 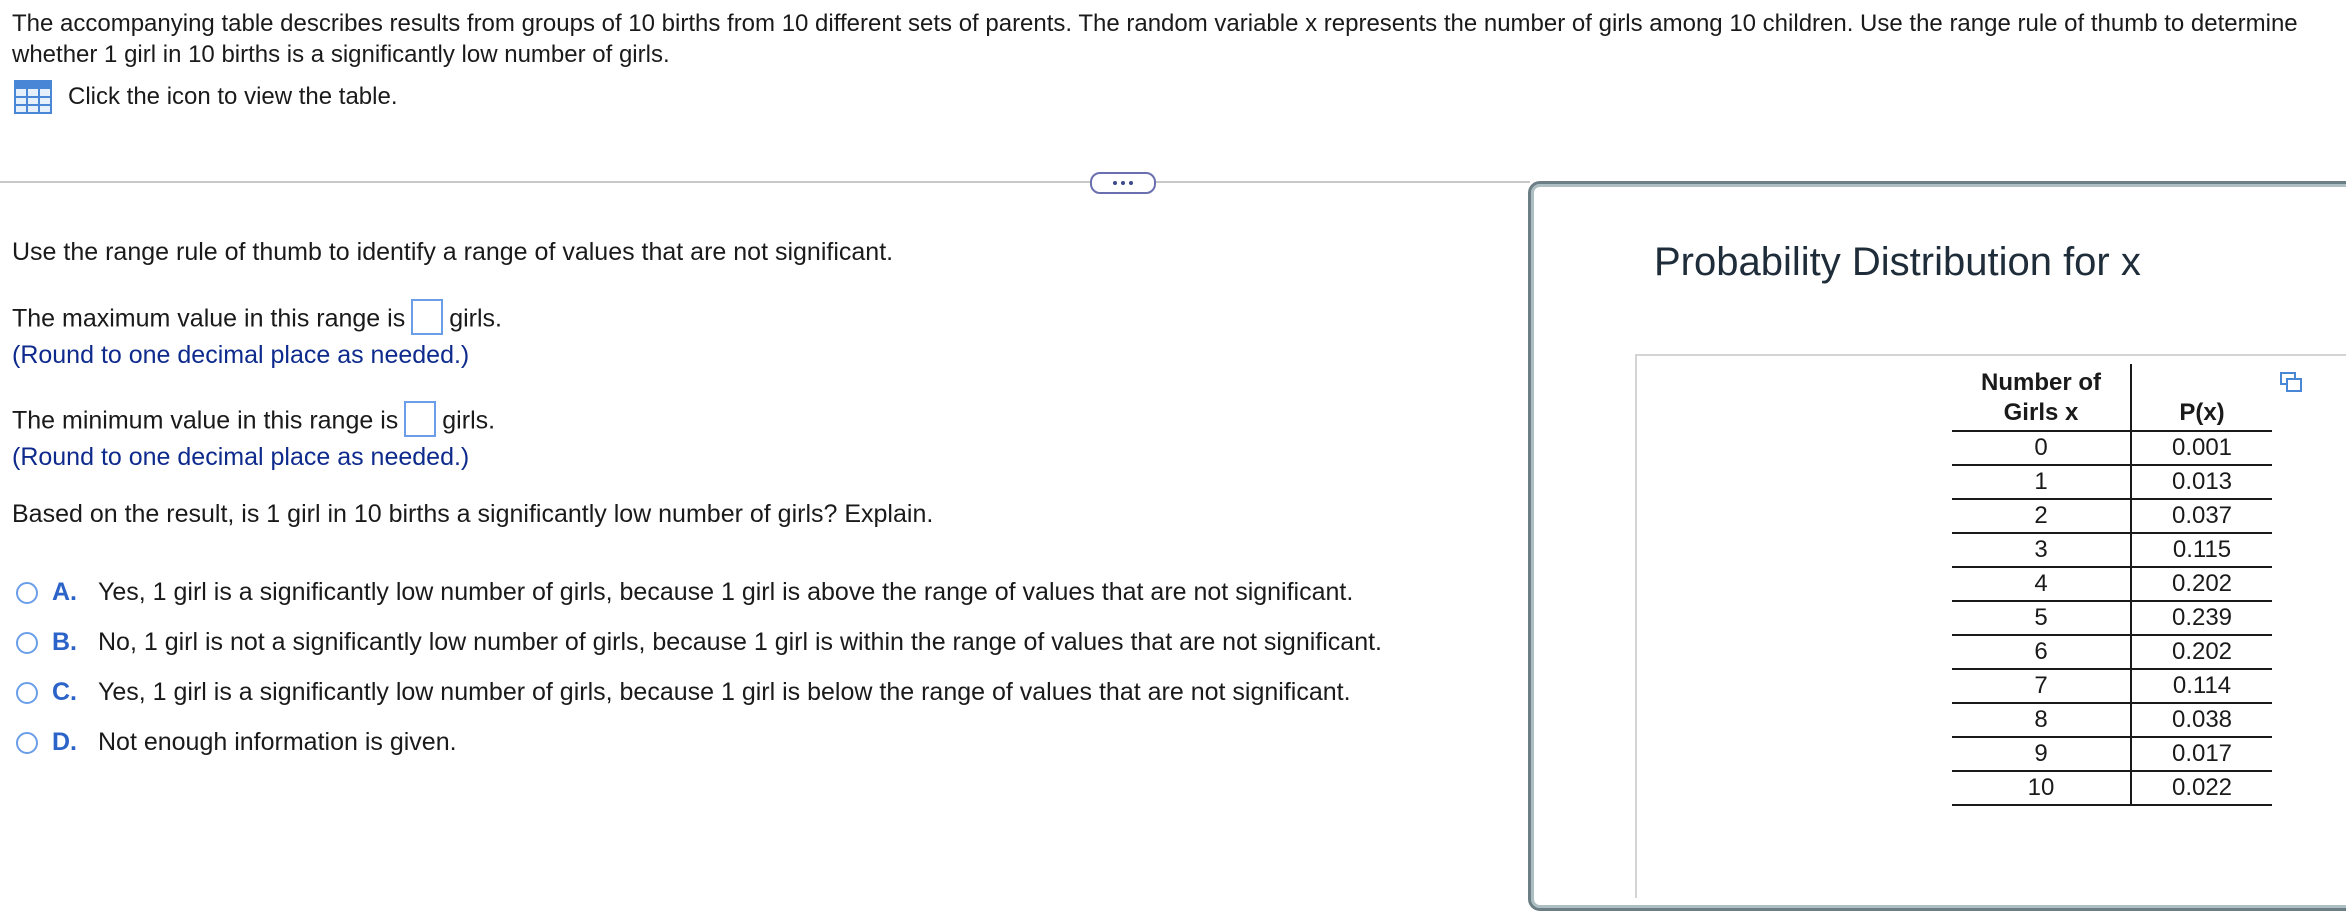 I want to click on max-row: The maximum value in this range is girls., so click(x=257, y=318).